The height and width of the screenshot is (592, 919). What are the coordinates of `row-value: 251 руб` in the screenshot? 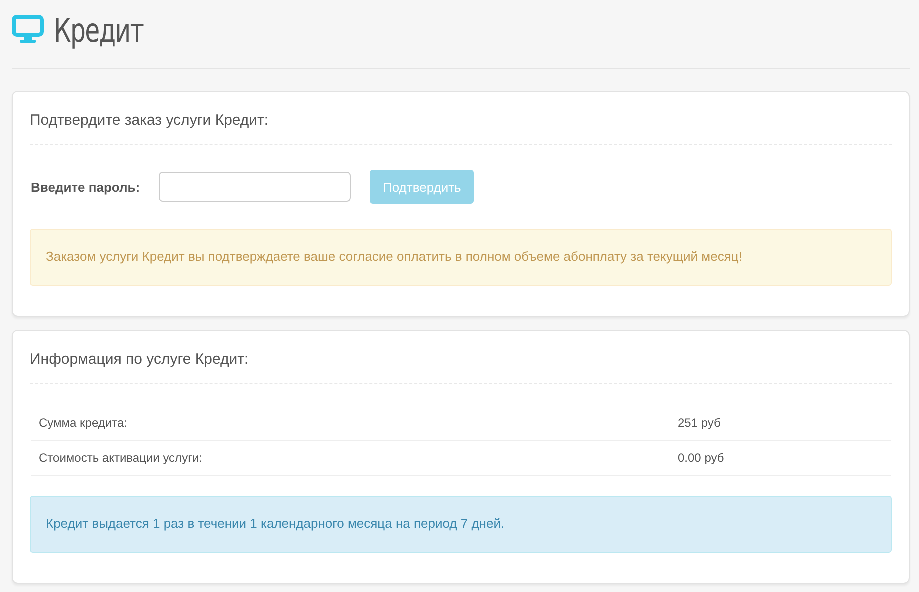 It's located at (699, 423).